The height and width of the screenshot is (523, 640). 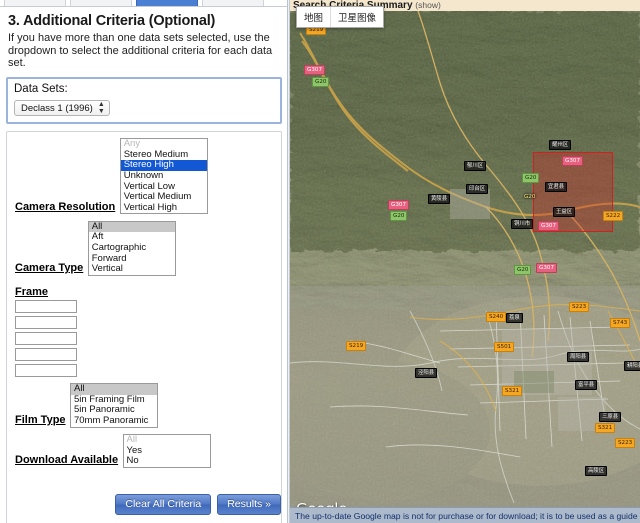 I want to click on camera-type-listbox: All Aft Cartographic Forward Vertical, so click(x=131, y=248).